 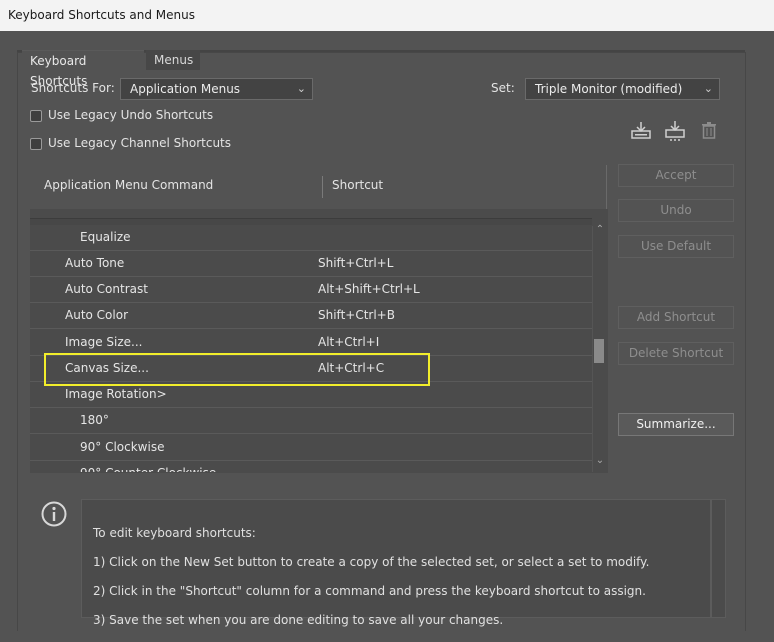 What do you see at coordinates (105, 237) in the screenshot?
I see `row-command: Equalize` at bounding box center [105, 237].